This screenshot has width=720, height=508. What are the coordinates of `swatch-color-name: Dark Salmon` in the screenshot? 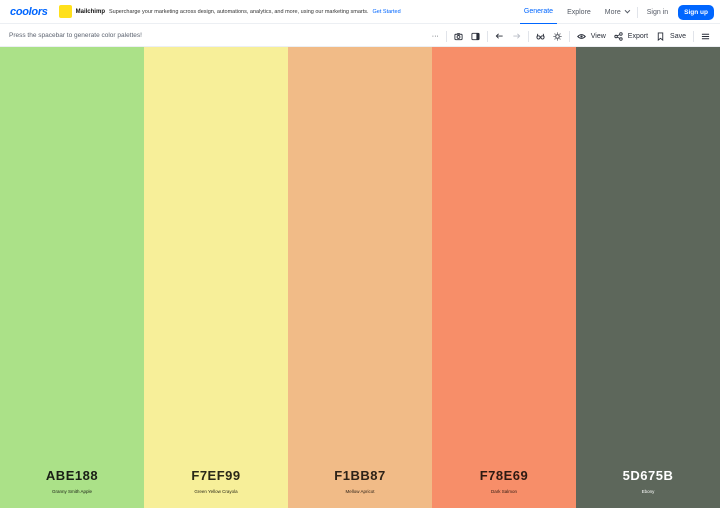 It's located at (503, 491).